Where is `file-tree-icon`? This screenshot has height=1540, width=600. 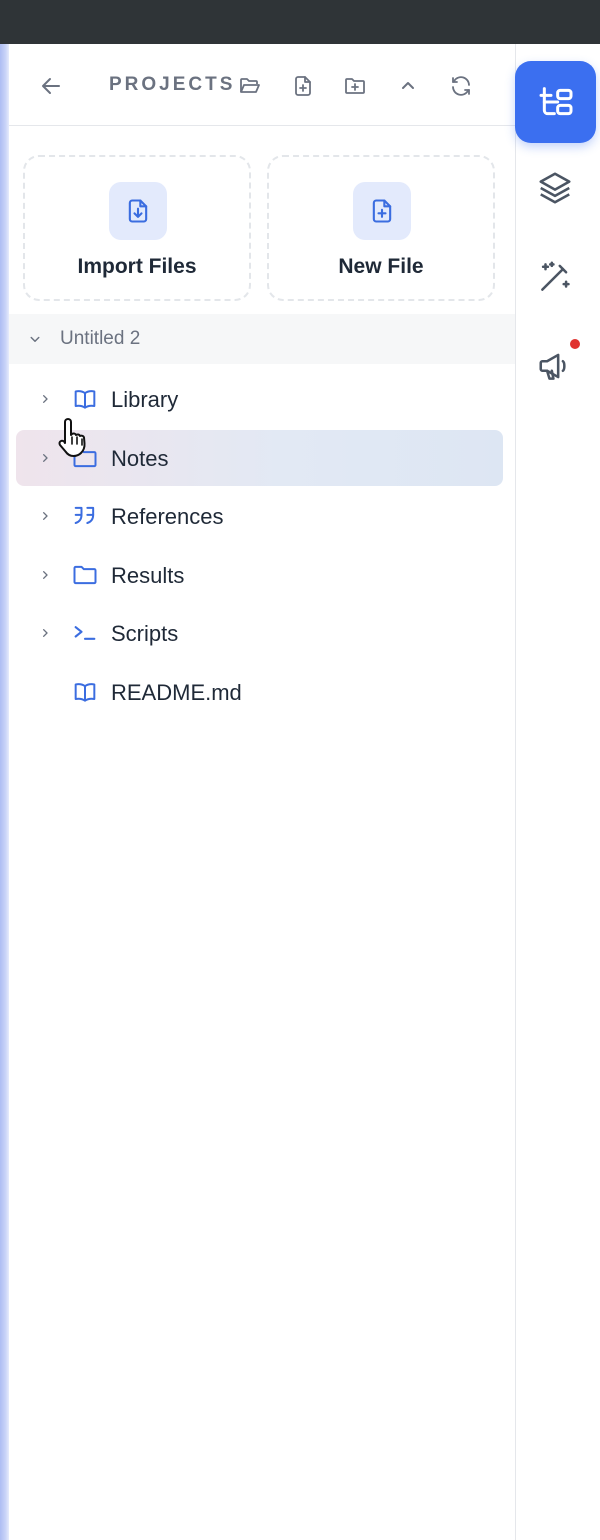
file-tree-icon is located at coordinates (555, 101).